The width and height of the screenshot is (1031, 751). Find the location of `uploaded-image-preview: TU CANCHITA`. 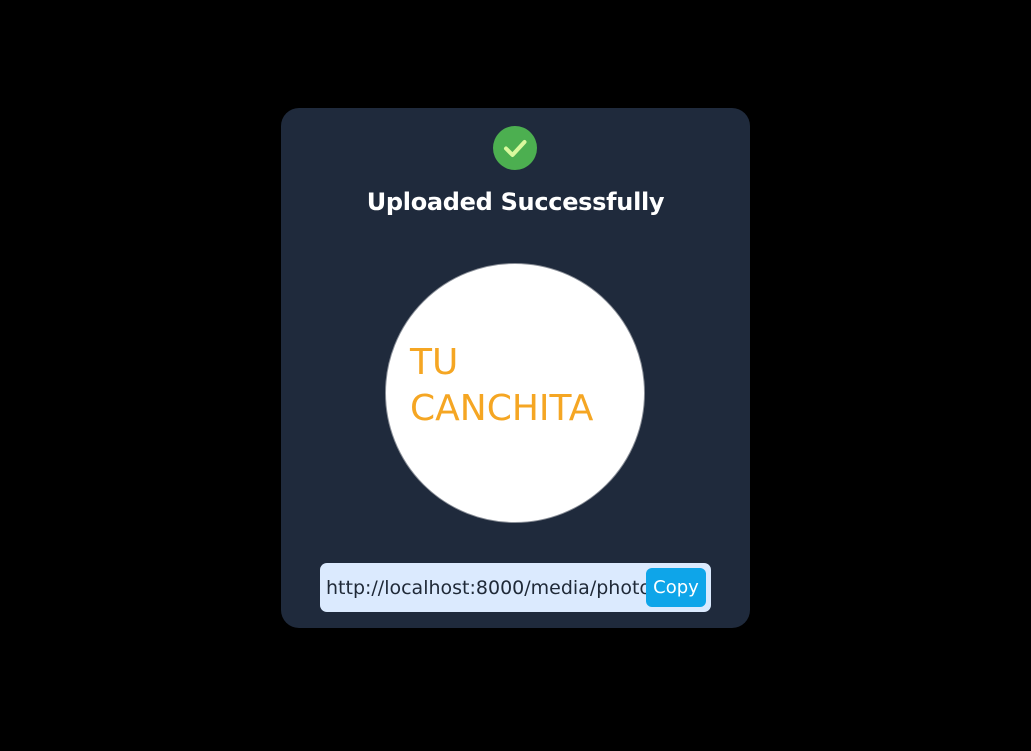

uploaded-image-preview: TU CANCHITA is located at coordinates (515, 393).